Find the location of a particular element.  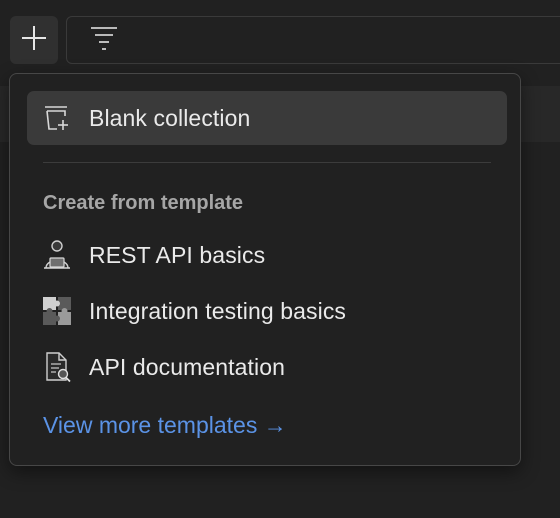

template-item-rest-api-basics: REST API basics is located at coordinates (267, 255).